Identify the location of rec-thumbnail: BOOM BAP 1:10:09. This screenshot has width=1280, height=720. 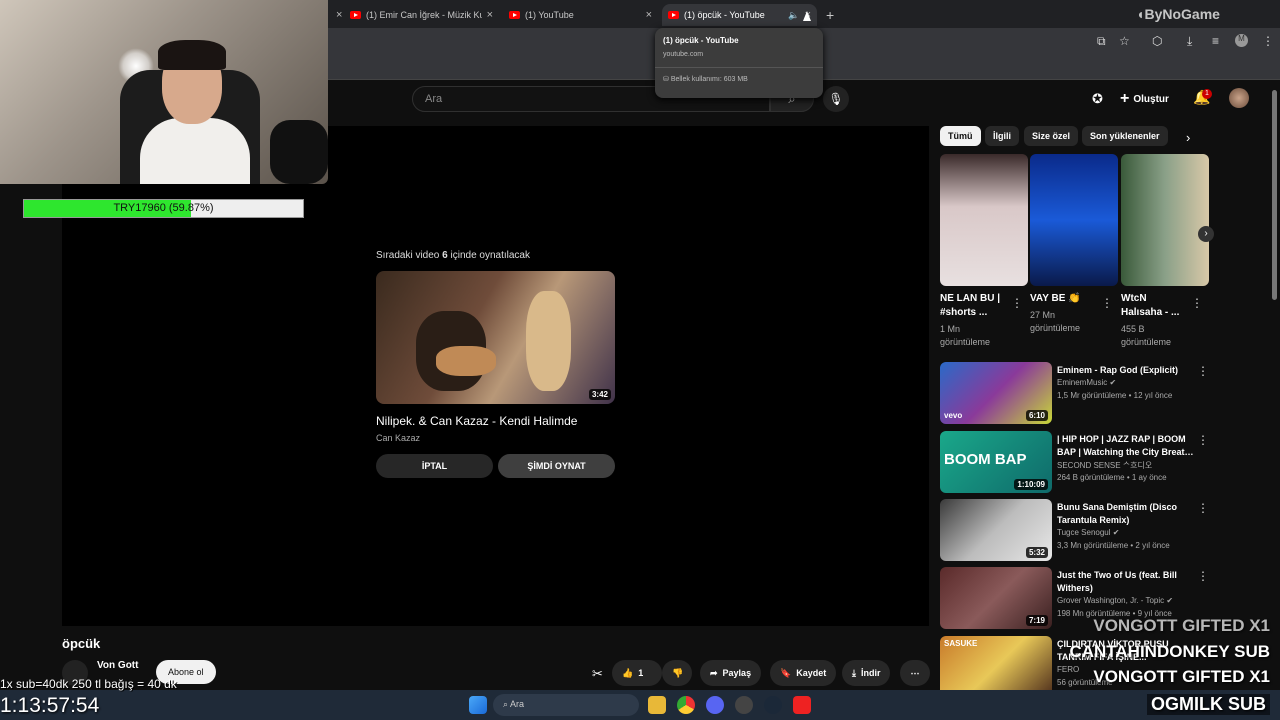
(996, 462).